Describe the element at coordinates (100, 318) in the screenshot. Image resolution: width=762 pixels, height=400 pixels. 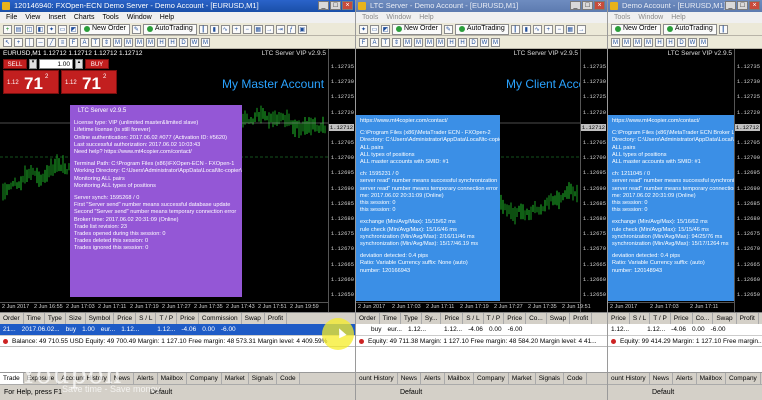
I see `order-column-header: Symbol` at that location.